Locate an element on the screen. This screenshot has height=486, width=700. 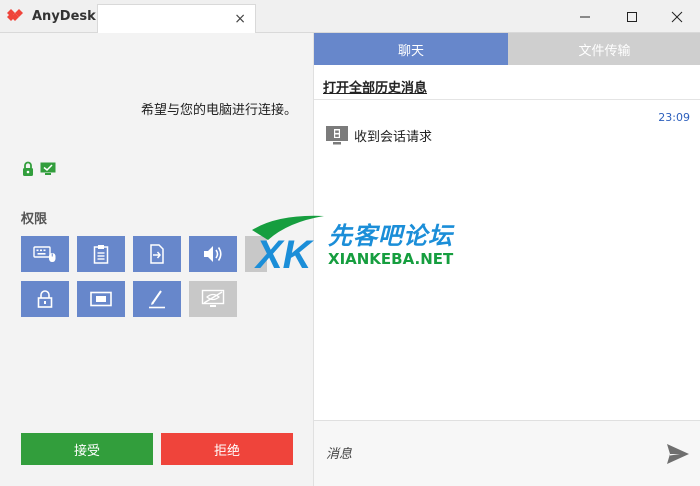
tab-chat: 聊天 is located at coordinates (411, 49).